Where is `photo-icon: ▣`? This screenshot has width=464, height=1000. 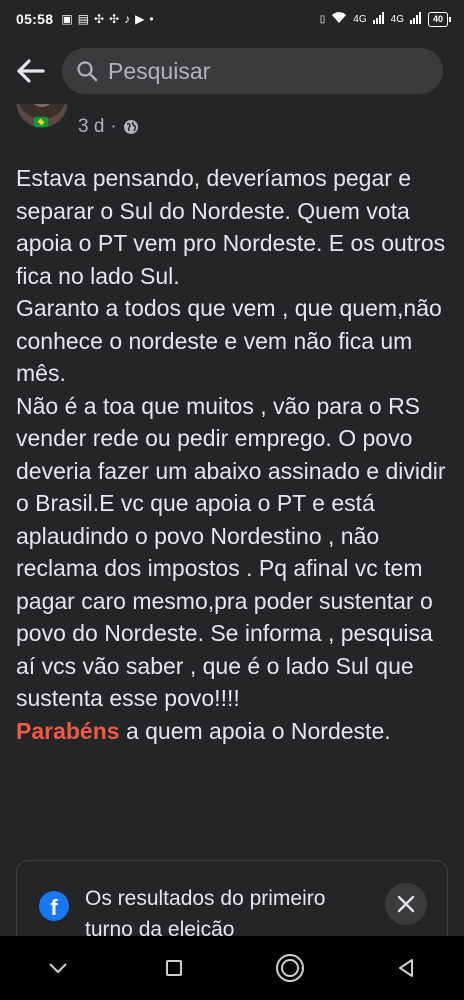
photo-icon: ▣ is located at coordinates (67, 19).